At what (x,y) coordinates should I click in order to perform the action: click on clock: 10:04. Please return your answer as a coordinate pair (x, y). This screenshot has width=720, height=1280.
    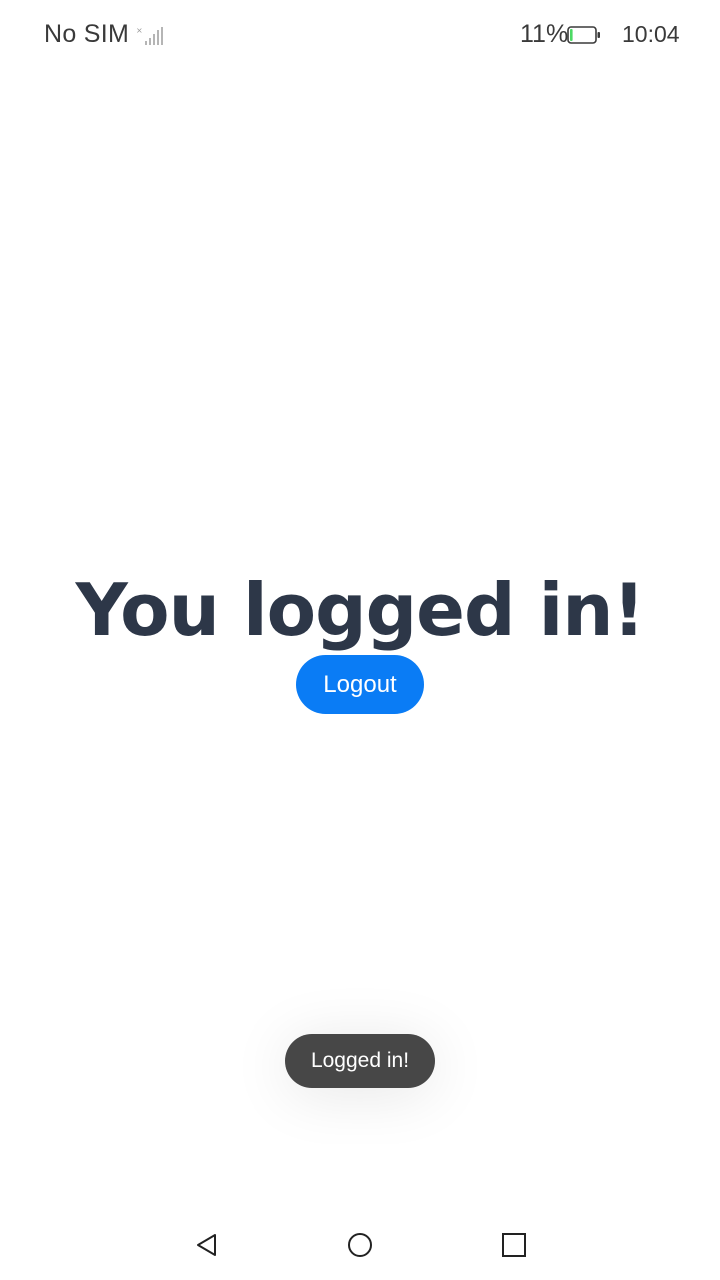
    Looking at the image, I should click on (651, 34).